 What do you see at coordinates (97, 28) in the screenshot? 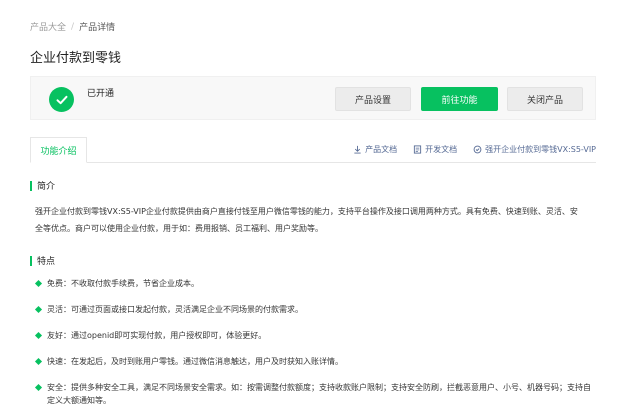
I see `breadcrumb-current: 产品详情` at bounding box center [97, 28].